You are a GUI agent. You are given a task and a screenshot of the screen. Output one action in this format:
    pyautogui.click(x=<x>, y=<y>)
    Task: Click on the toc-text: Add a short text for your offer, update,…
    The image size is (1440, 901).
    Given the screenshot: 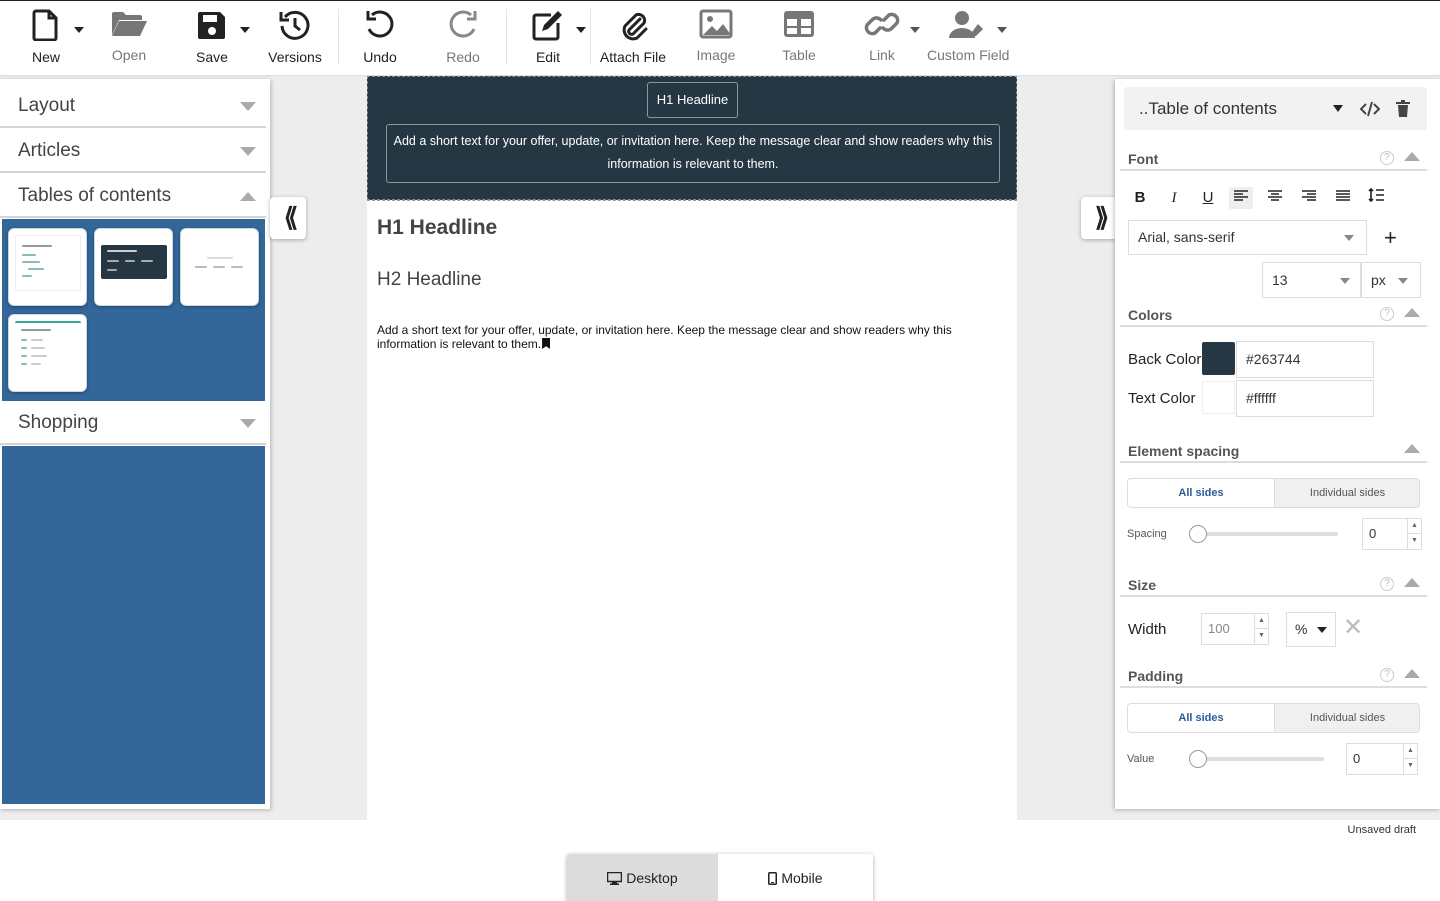 What is the action you would take?
    pyautogui.click(x=693, y=153)
    